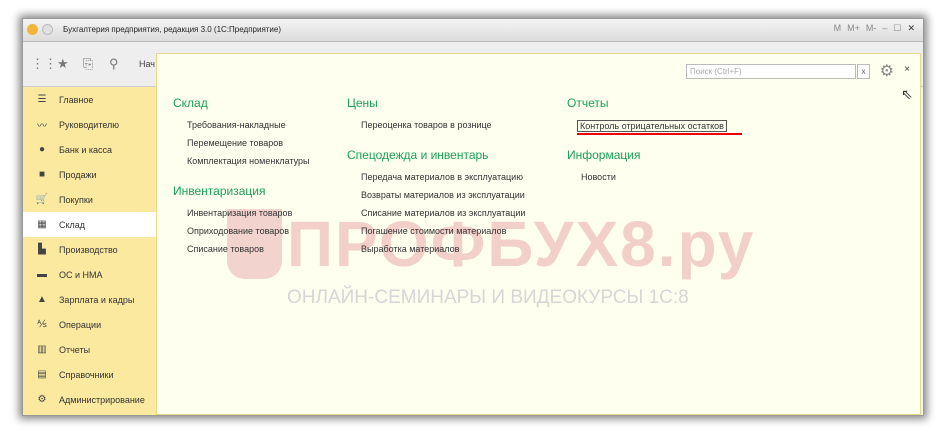 Image resolution: width=945 pixels, height=434 pixels. Describe the element at coordinates (32, 29) in the screenshot. I see `1c-logo-icon` at that location.